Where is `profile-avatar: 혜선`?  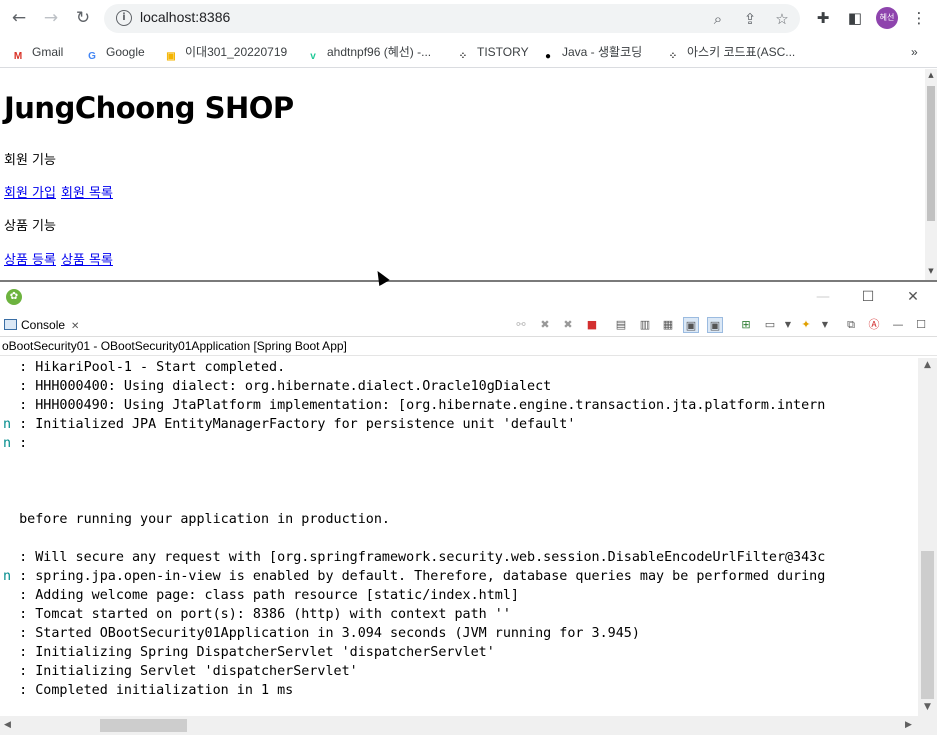 profile-avatar: 혜선 is located at coordinates (887, 18).